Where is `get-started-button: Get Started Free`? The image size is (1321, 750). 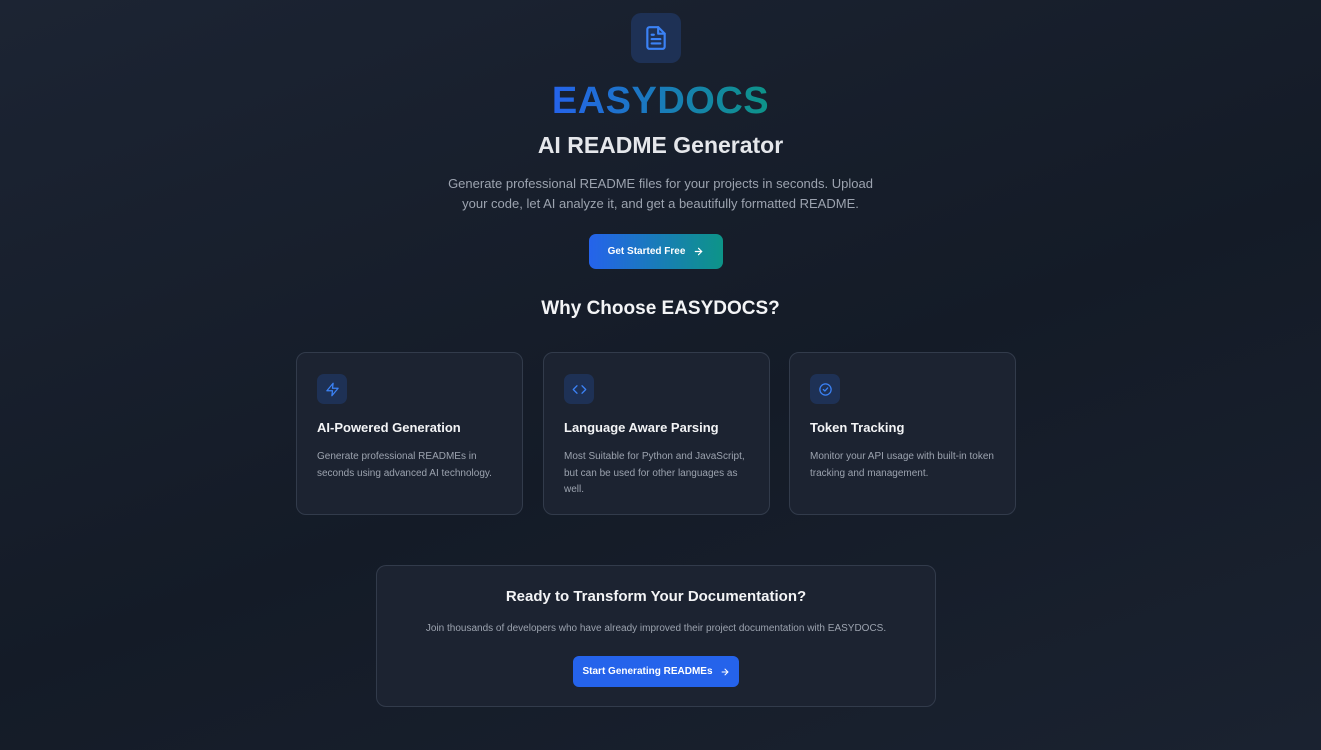
get-started-button: Get Started Free is located at coordinates (656, 251).